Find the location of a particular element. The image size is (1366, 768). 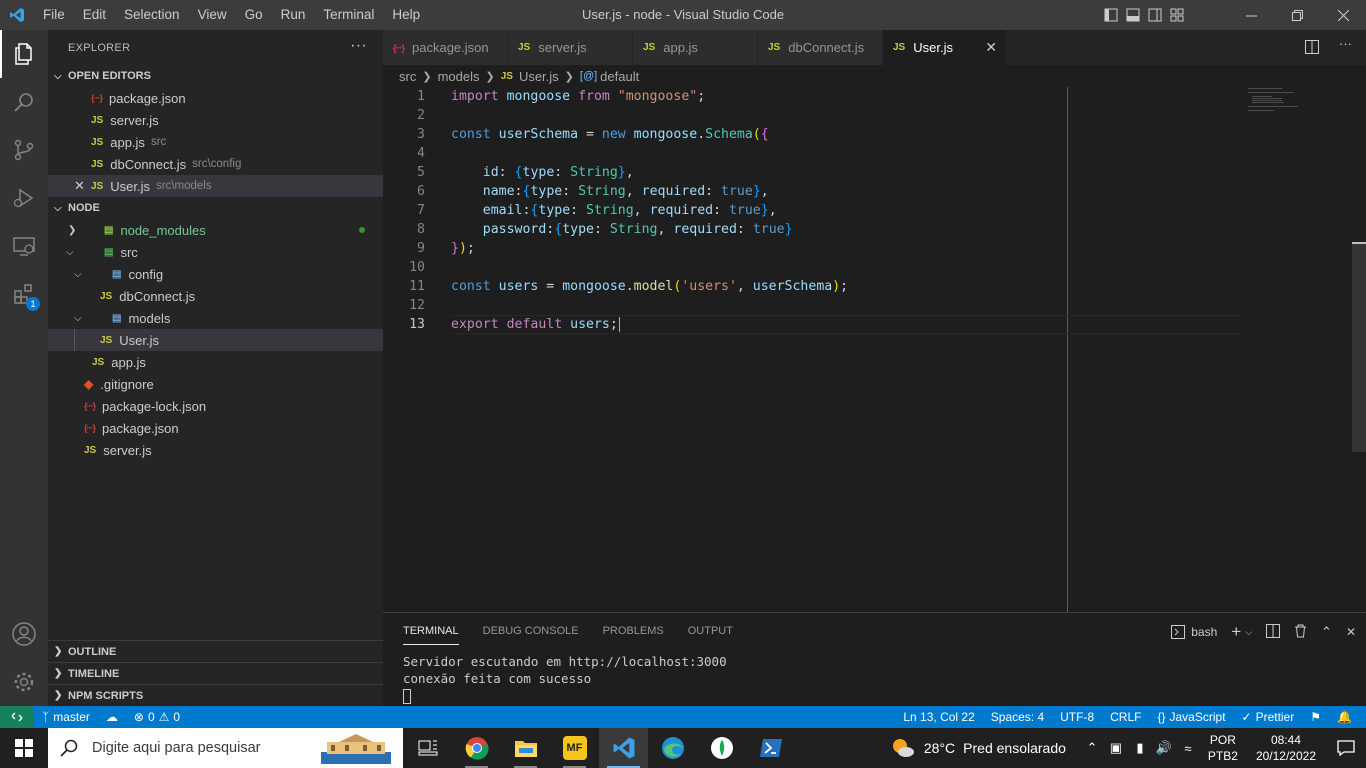

split-editor-icon is located at coordinates (1312, 48).